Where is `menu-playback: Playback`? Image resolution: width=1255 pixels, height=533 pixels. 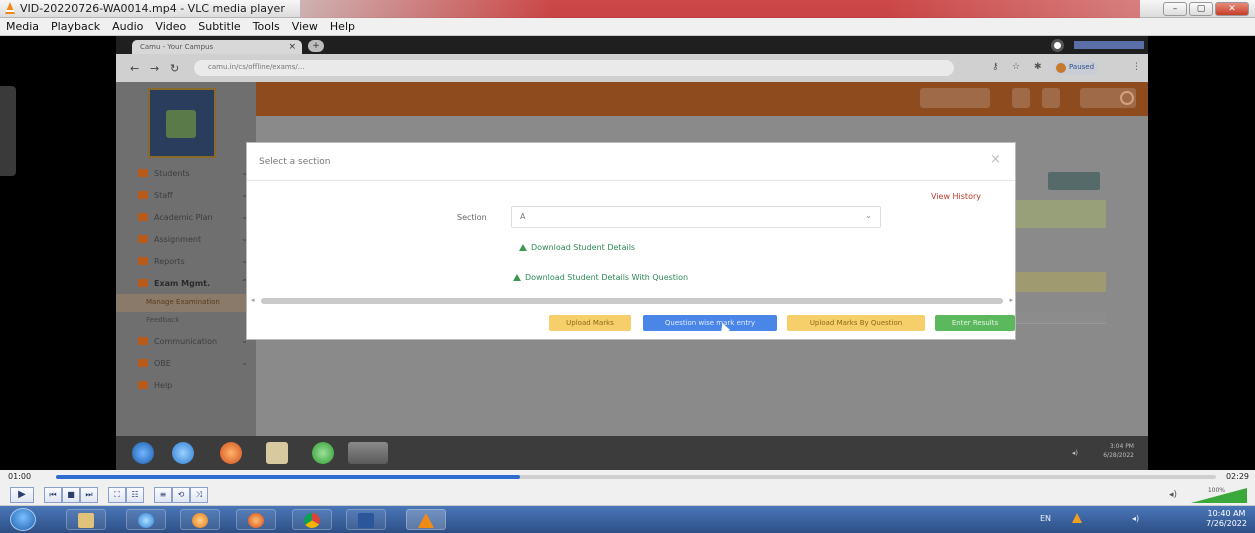 menu-playback: Playback is located at coordinates (75, 26).